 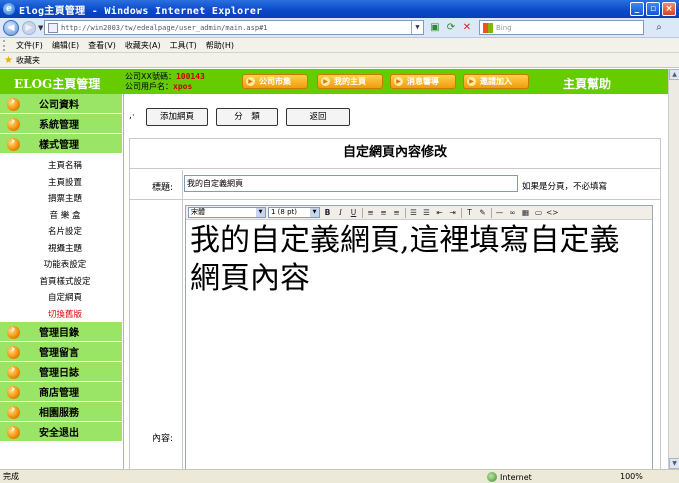 I want to click on nav-tab-label: 公司市集, so click(x=275, y=81).